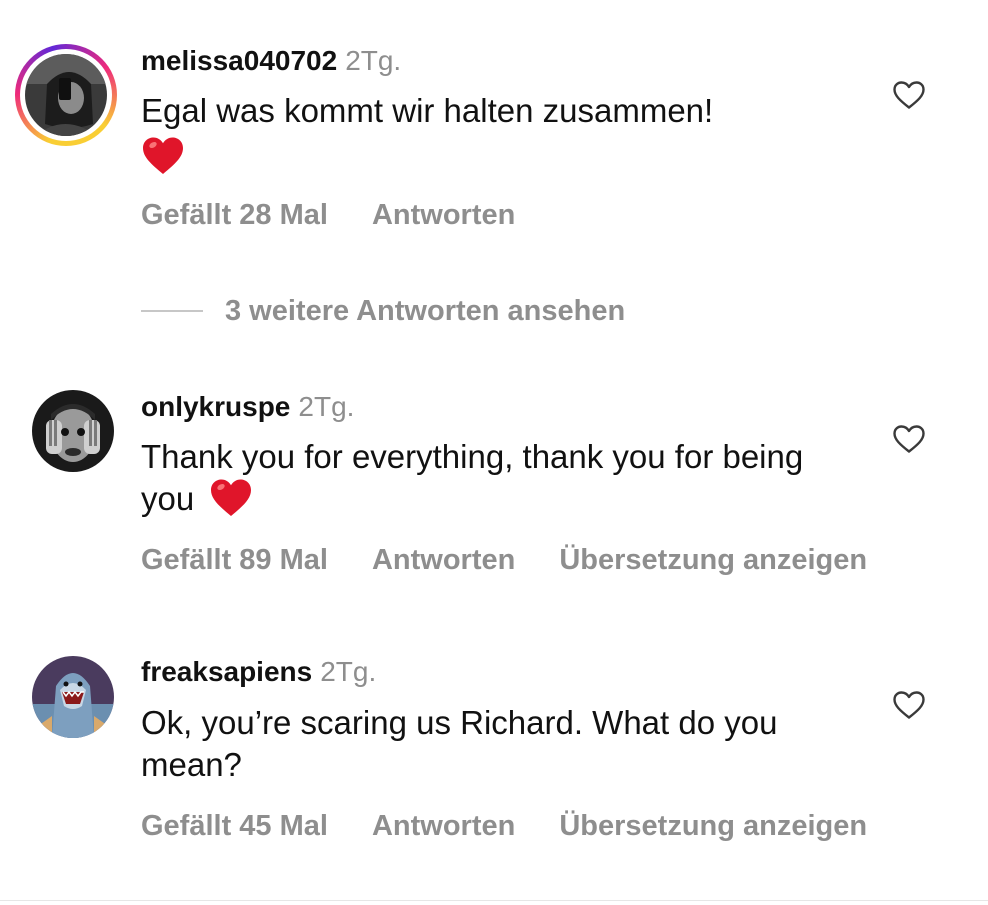 Image resolution: width=988 pixels, height=905 pixels. Describe the element at coordinates (494, 900) in the screenshot. I see `bottom-divider` at that location.